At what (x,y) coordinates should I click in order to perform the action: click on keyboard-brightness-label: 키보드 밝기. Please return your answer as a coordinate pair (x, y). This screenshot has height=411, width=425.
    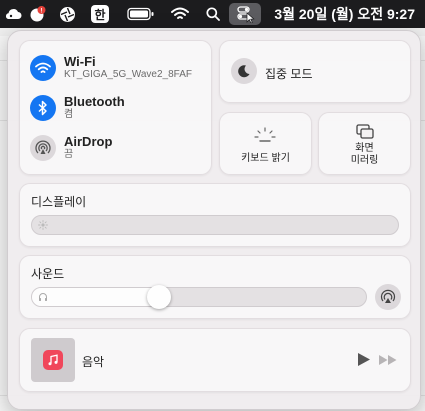
    Looking at the image, I should click on (265, 158).